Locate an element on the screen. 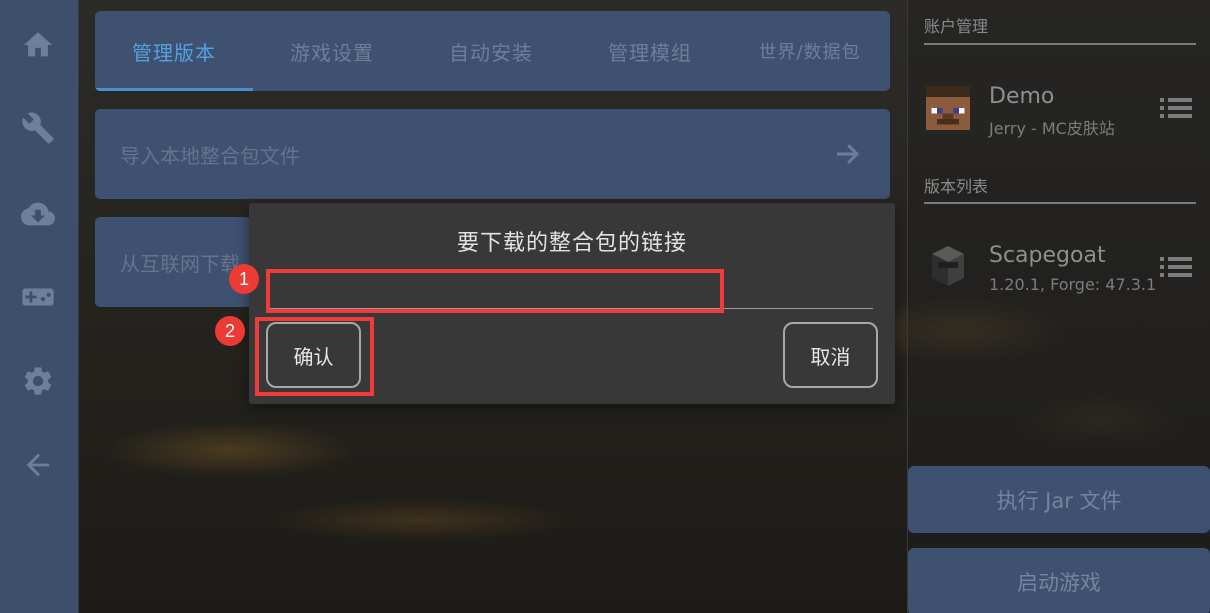 This screenshot has height=613, width=1210. arrow-right-icon is located at coordinates (847, 154).